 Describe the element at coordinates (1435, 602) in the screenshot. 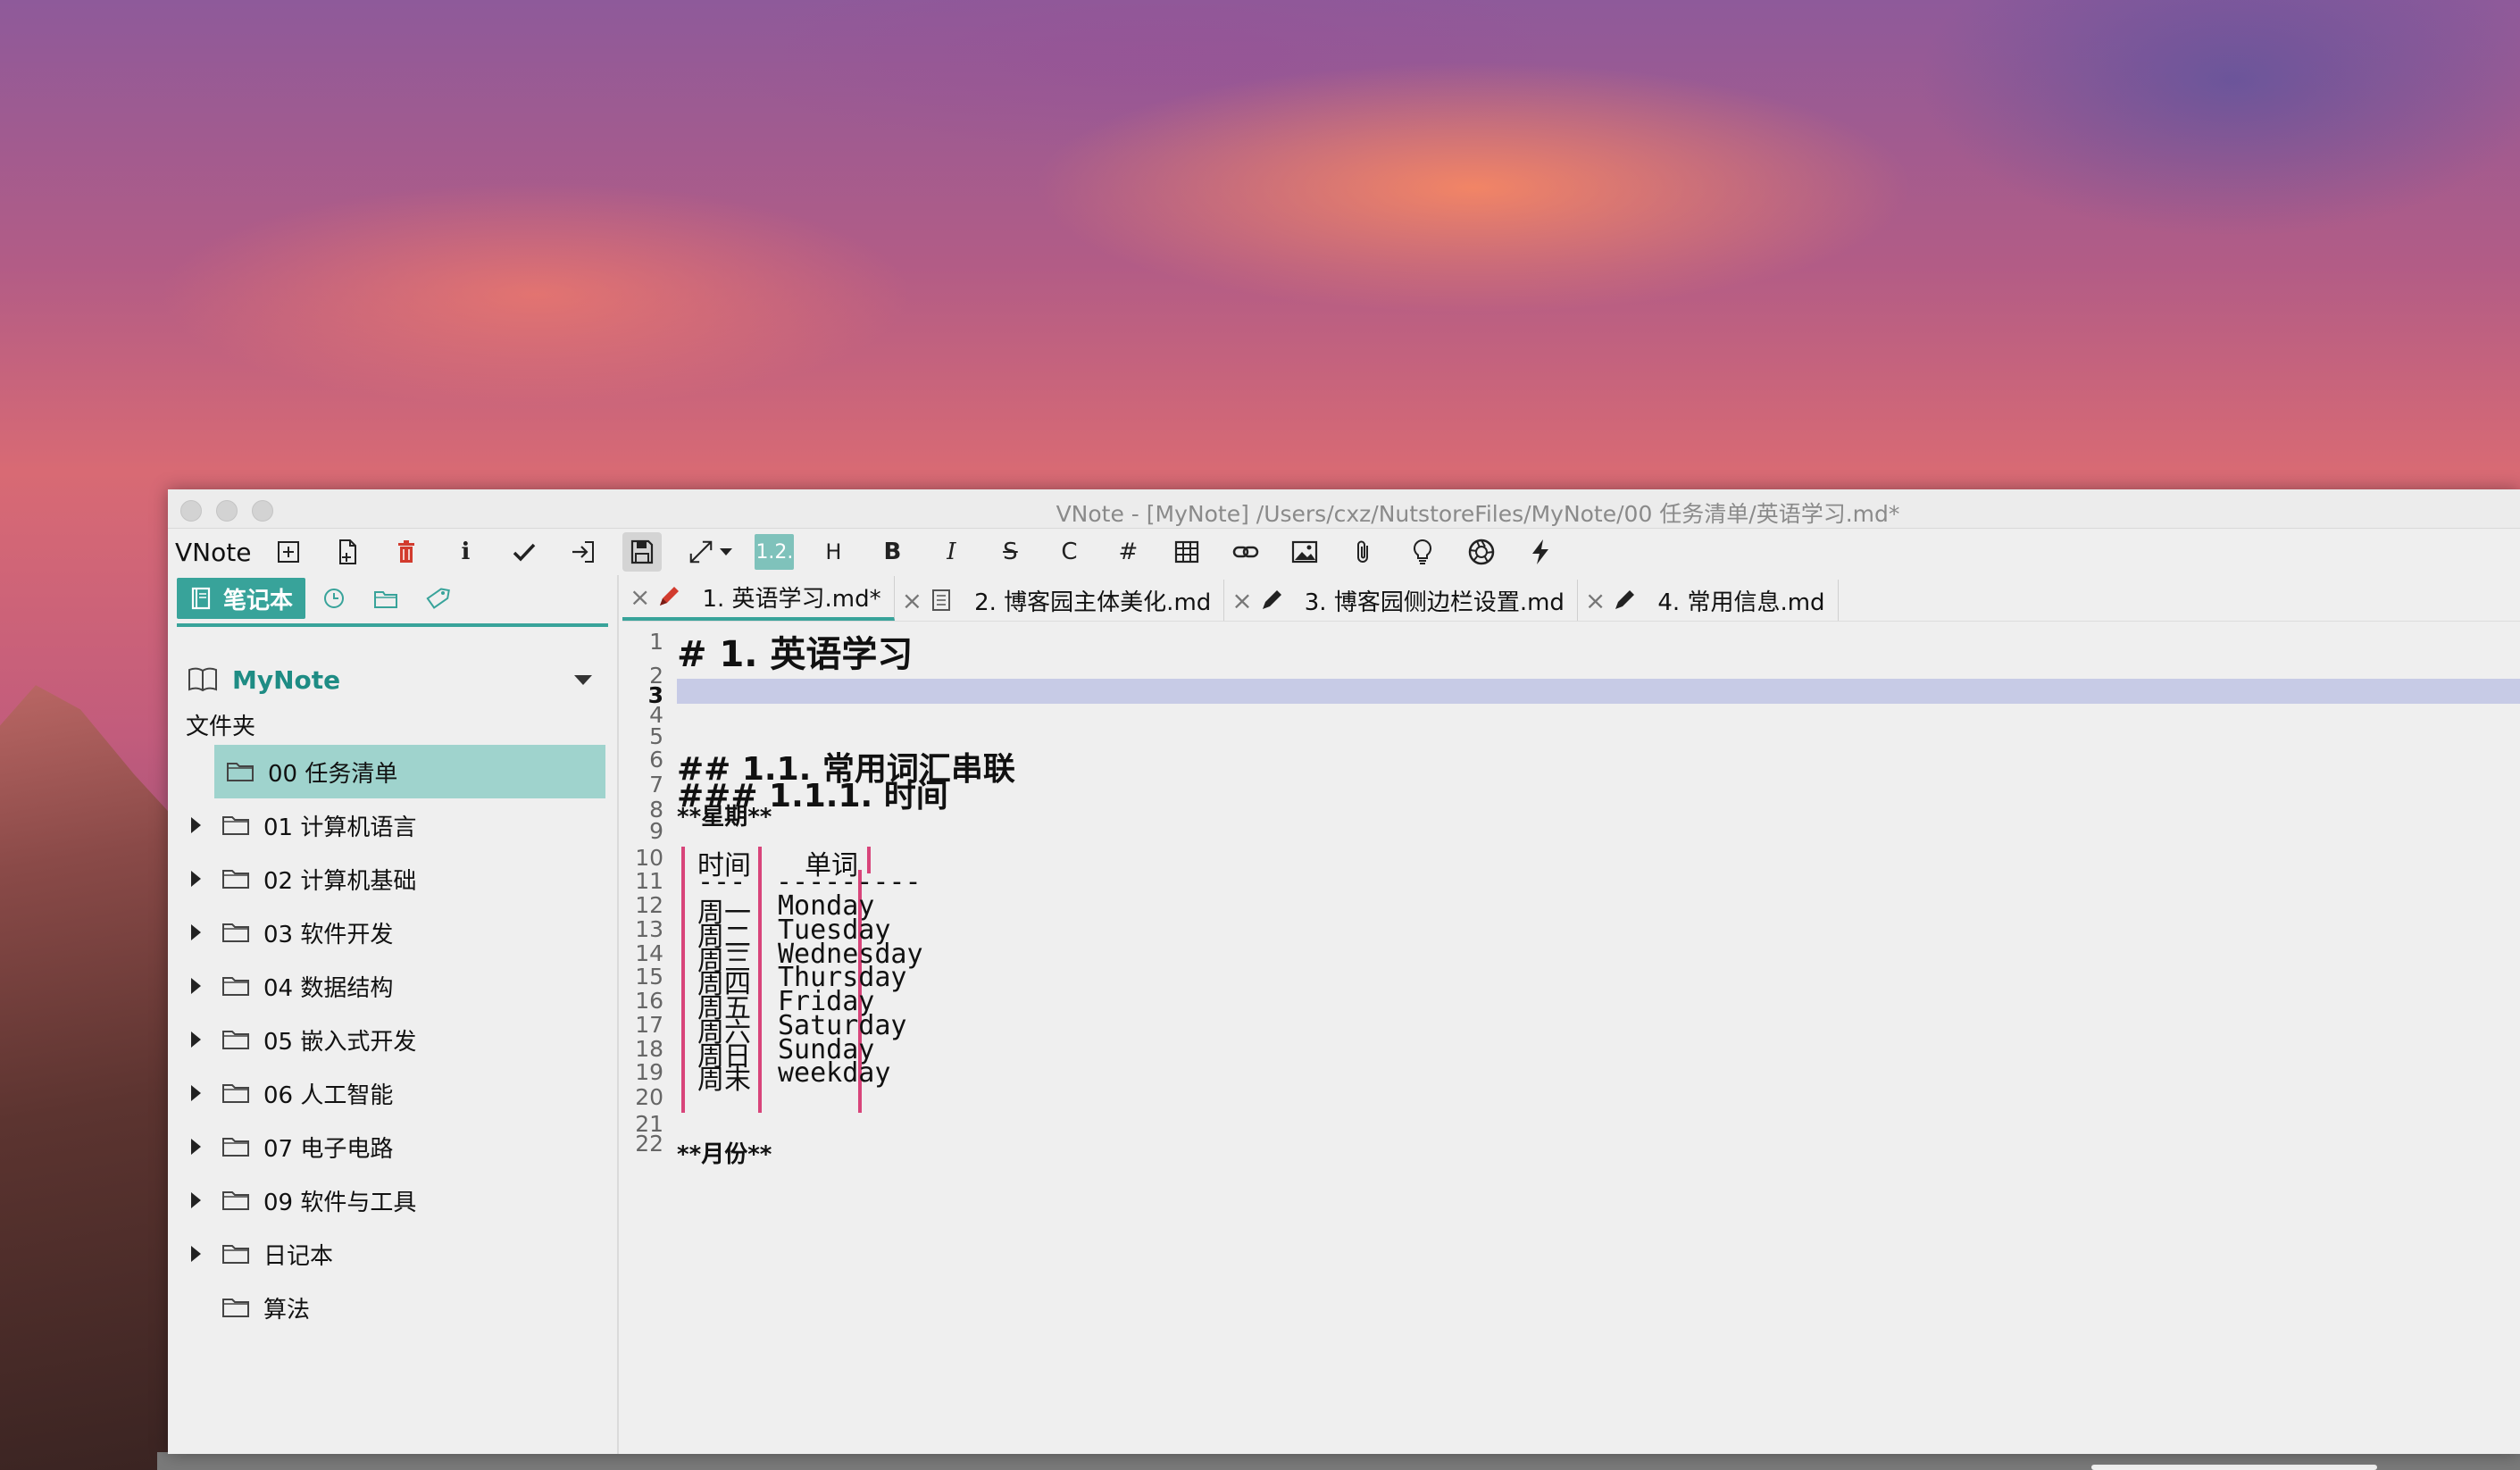

I see `tab-label: 3. 博客园侧边栏设置.md` at that location.